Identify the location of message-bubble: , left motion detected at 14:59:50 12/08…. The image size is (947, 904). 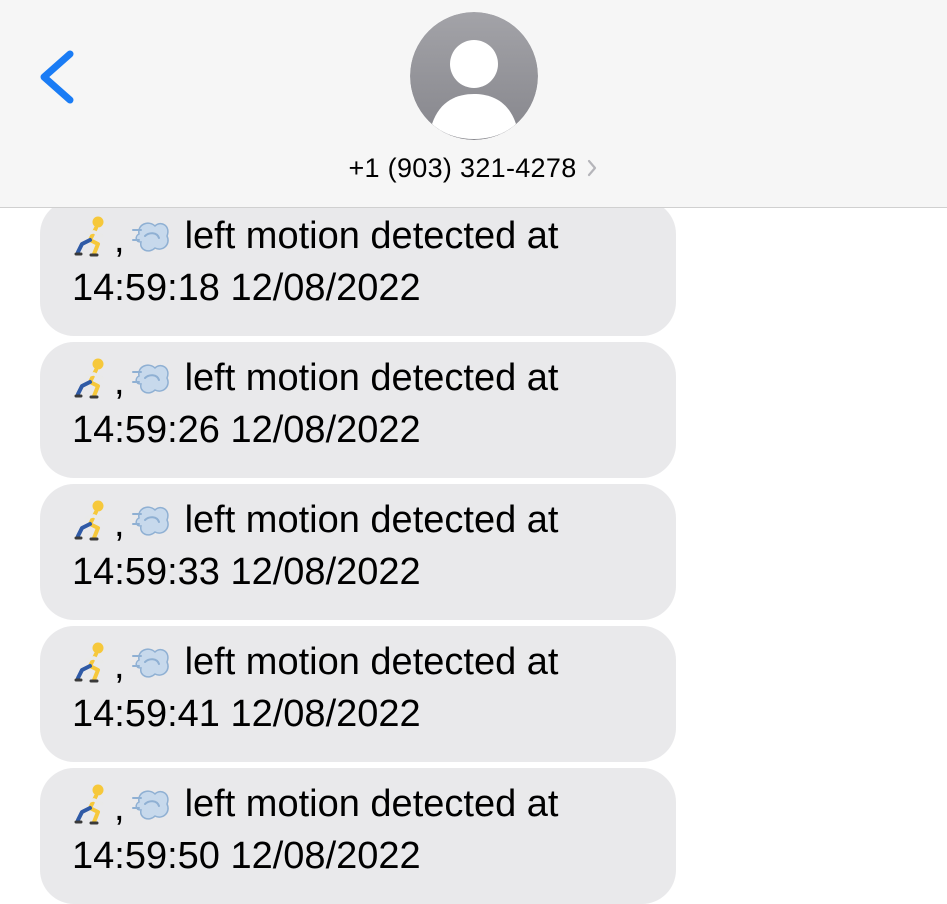
(358, 836).